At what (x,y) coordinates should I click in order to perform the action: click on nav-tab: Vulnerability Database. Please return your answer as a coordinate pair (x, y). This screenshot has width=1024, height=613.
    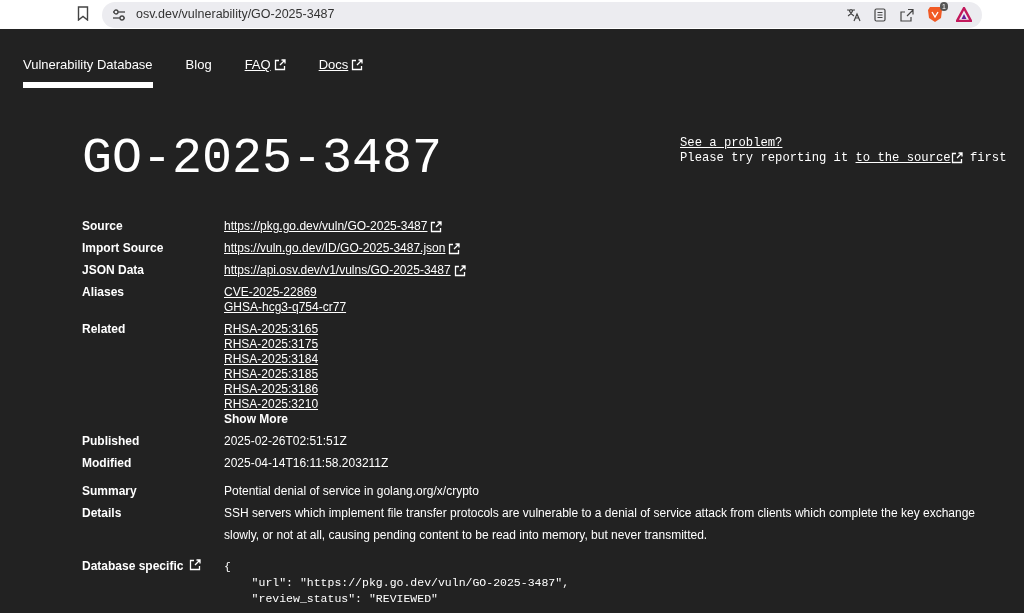
    Looking at the image, I should click on (88, 72).